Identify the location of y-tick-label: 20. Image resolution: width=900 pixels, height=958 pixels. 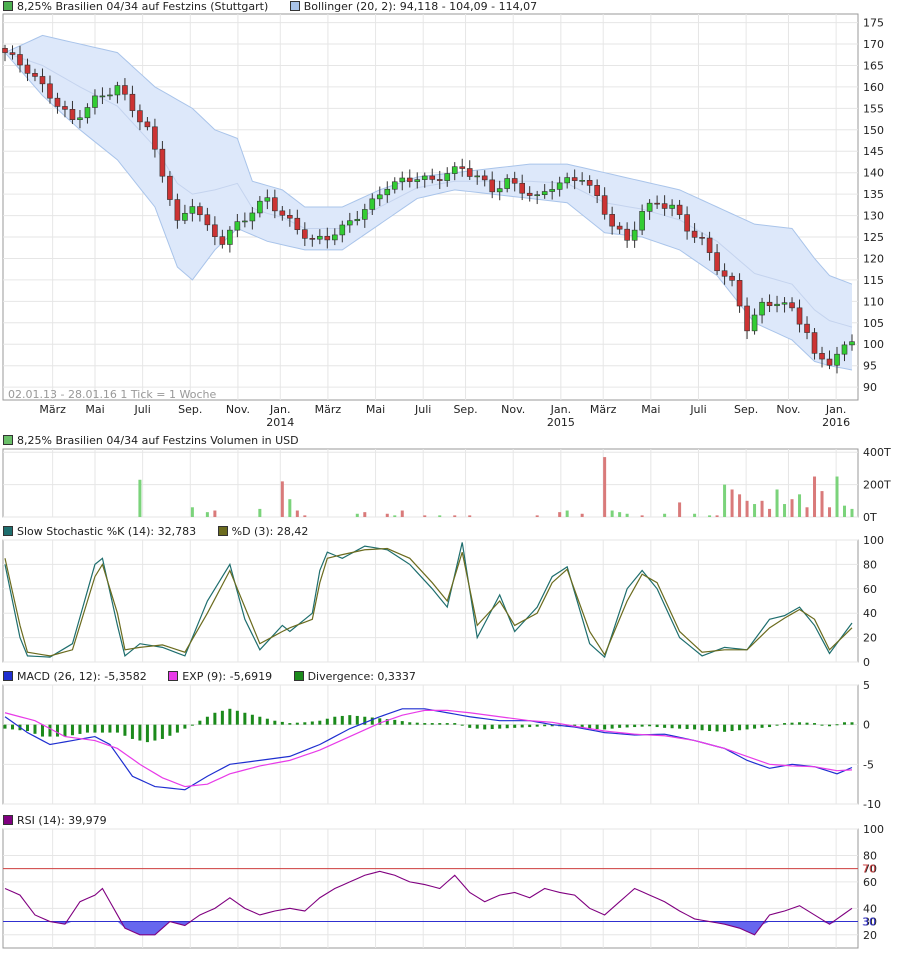
(870, 638).